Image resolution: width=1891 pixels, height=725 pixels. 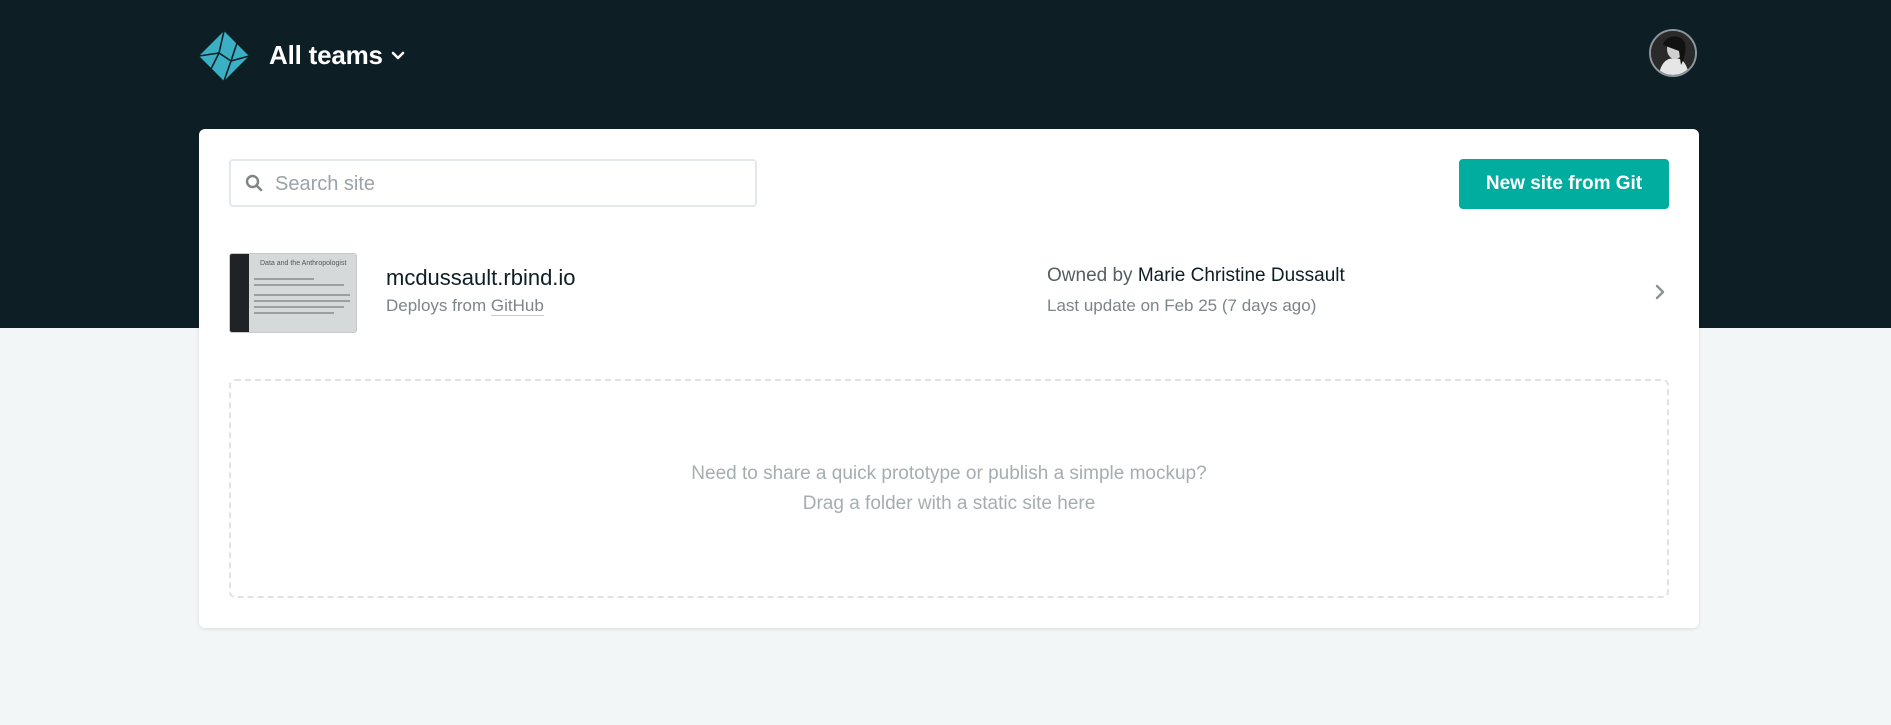 What do you see at coordinates (224, 56) in the screenshot?
I see `netlify-logo-icon` at bounding box center [224, 56].